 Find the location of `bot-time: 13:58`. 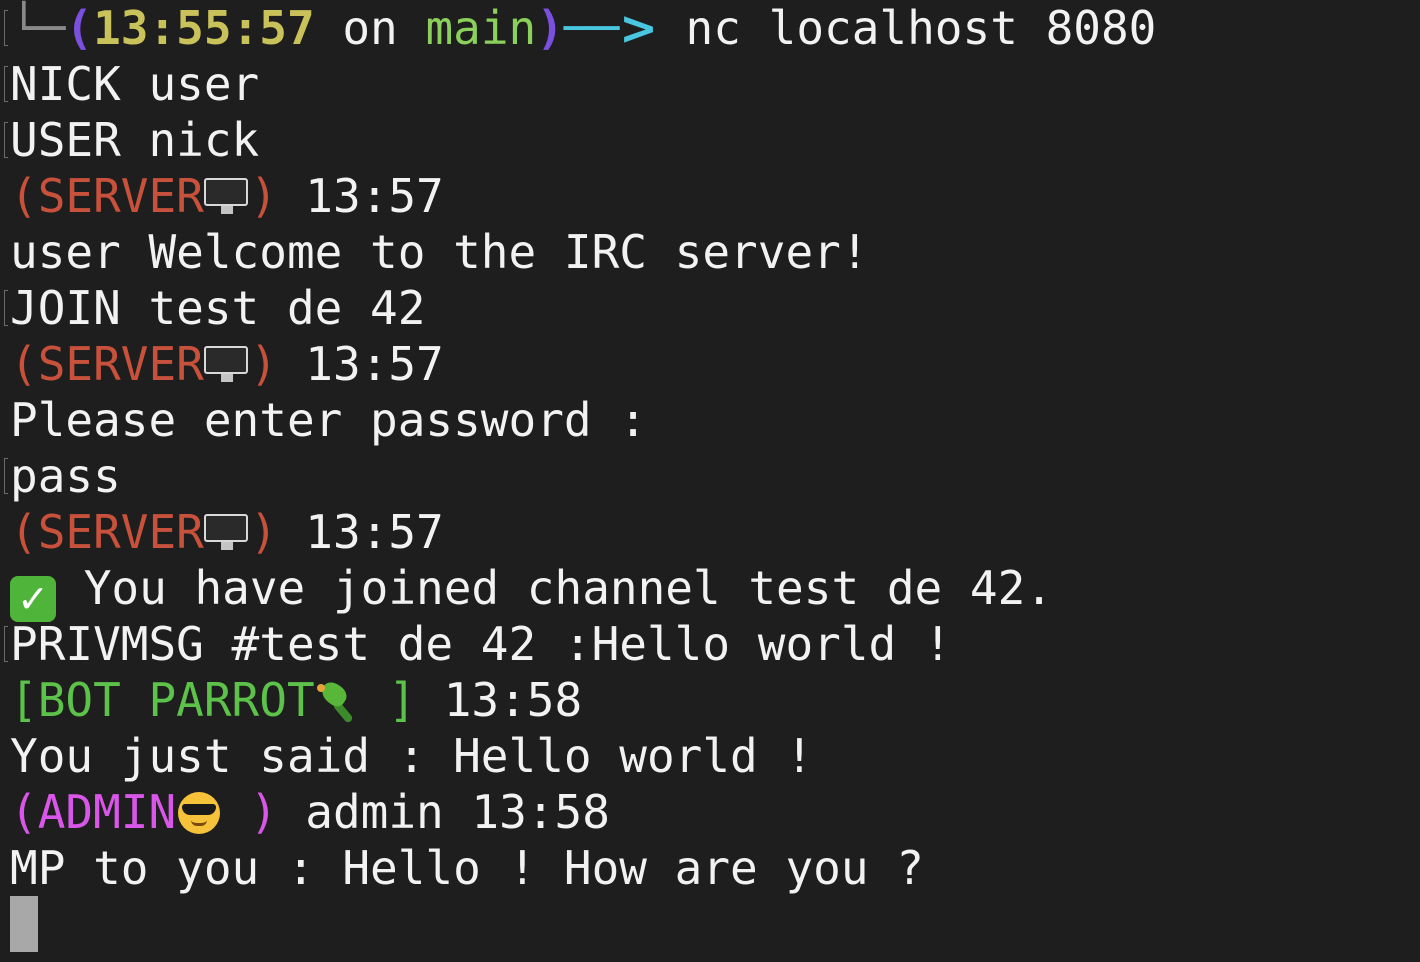

bot-time: 13:58 is located at coordinates (499, 700).